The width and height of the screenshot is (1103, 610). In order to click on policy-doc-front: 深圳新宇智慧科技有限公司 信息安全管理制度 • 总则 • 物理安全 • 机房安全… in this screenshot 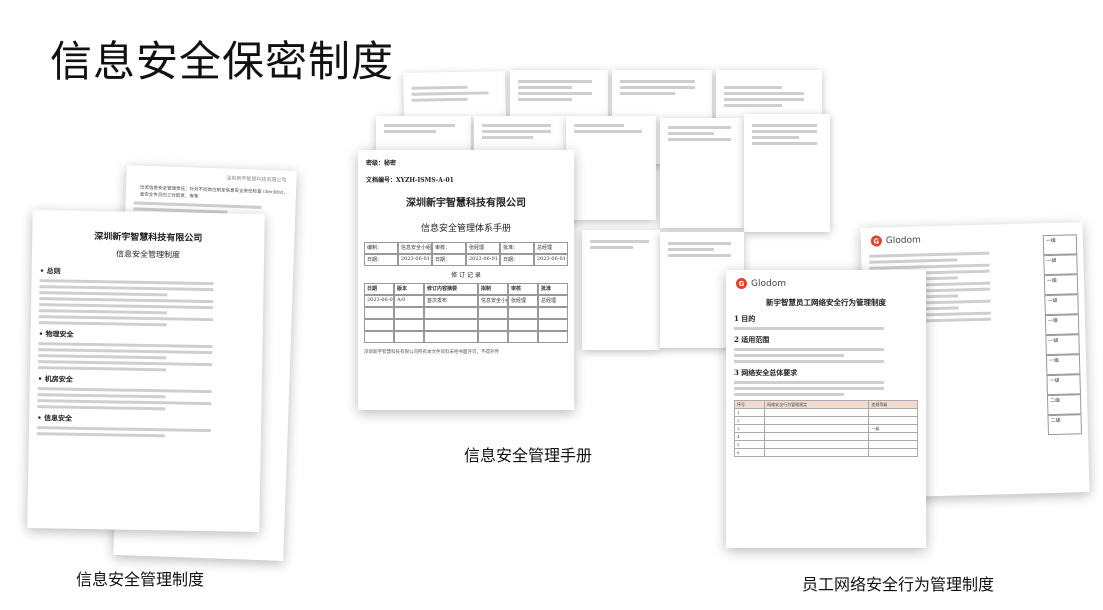, I will do `click(146, 371)`.